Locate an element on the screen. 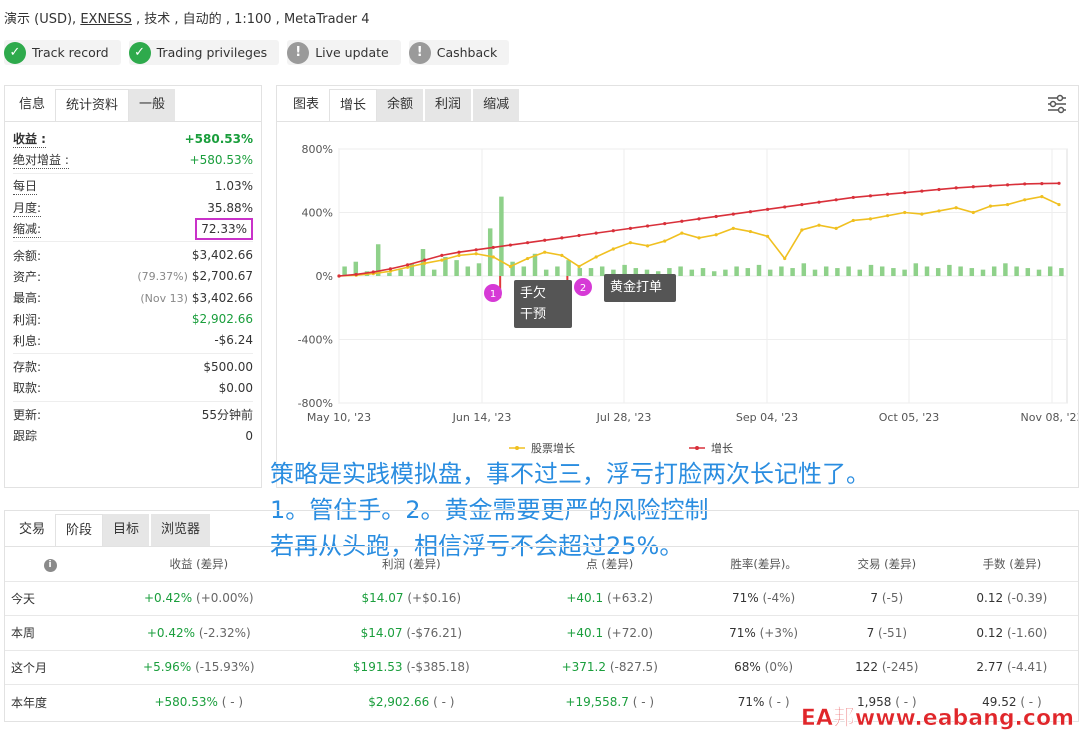 This screenshot has width=1080, height=735. tab-profit: 利润 is located at coordinates (448, 105).